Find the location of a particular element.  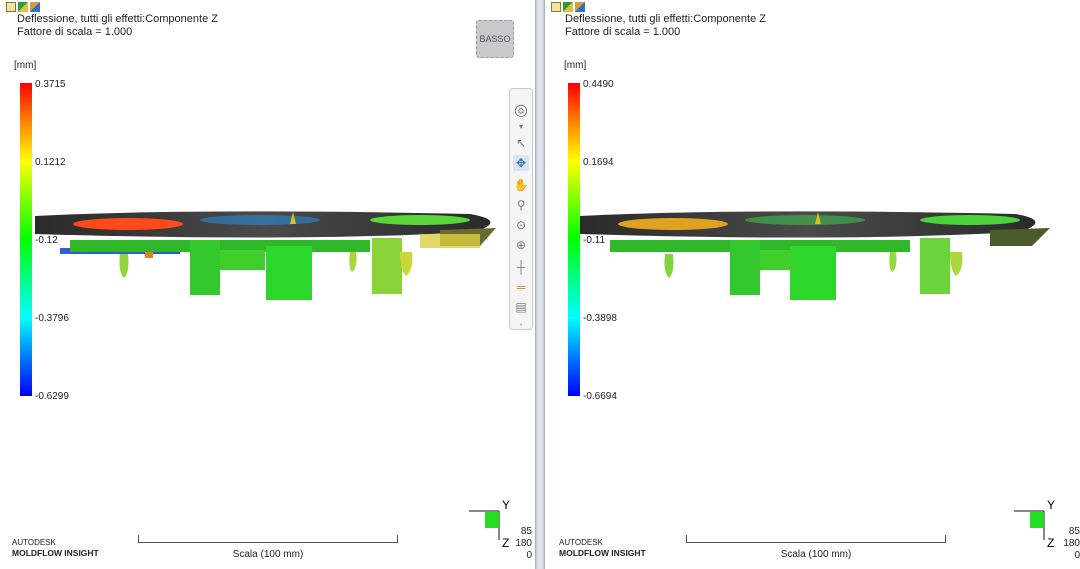

select-icon: ↖ is located at coordinates (521, 143).